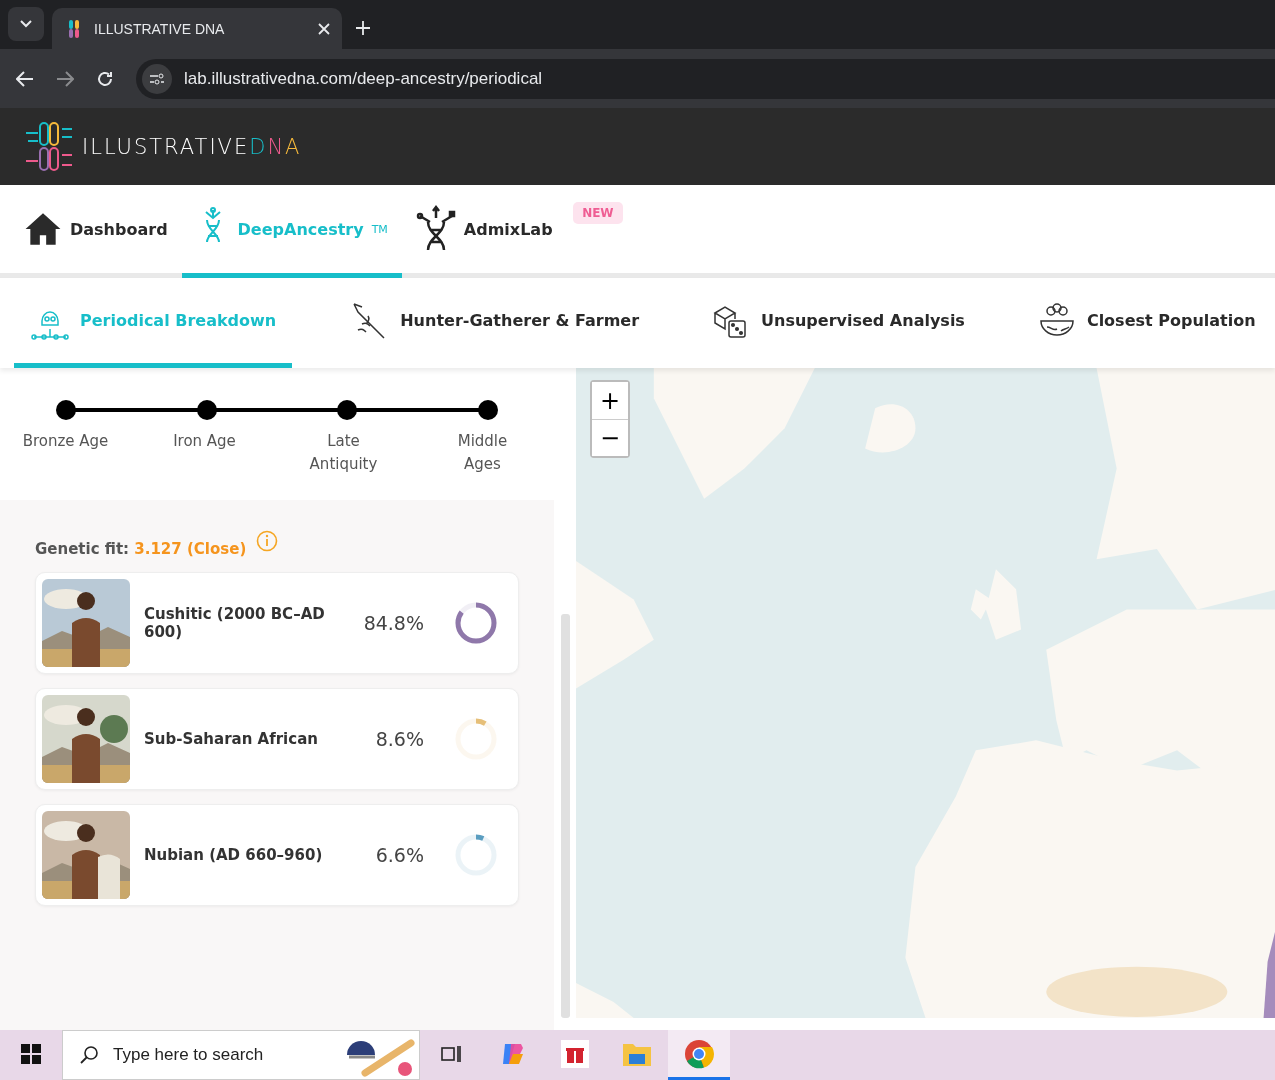  What do you see at coordinates (141, 549) in the screenshot?
I see `genetic-fit-text: Genetic fit: 3.127 (Close)` at bounding box center [141, 549].